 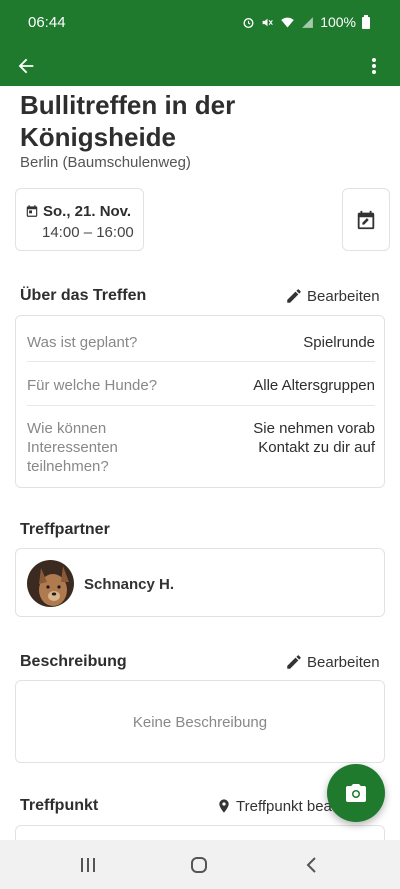 I want to click on battery-percent: 100%, so click(x=338, y=22).